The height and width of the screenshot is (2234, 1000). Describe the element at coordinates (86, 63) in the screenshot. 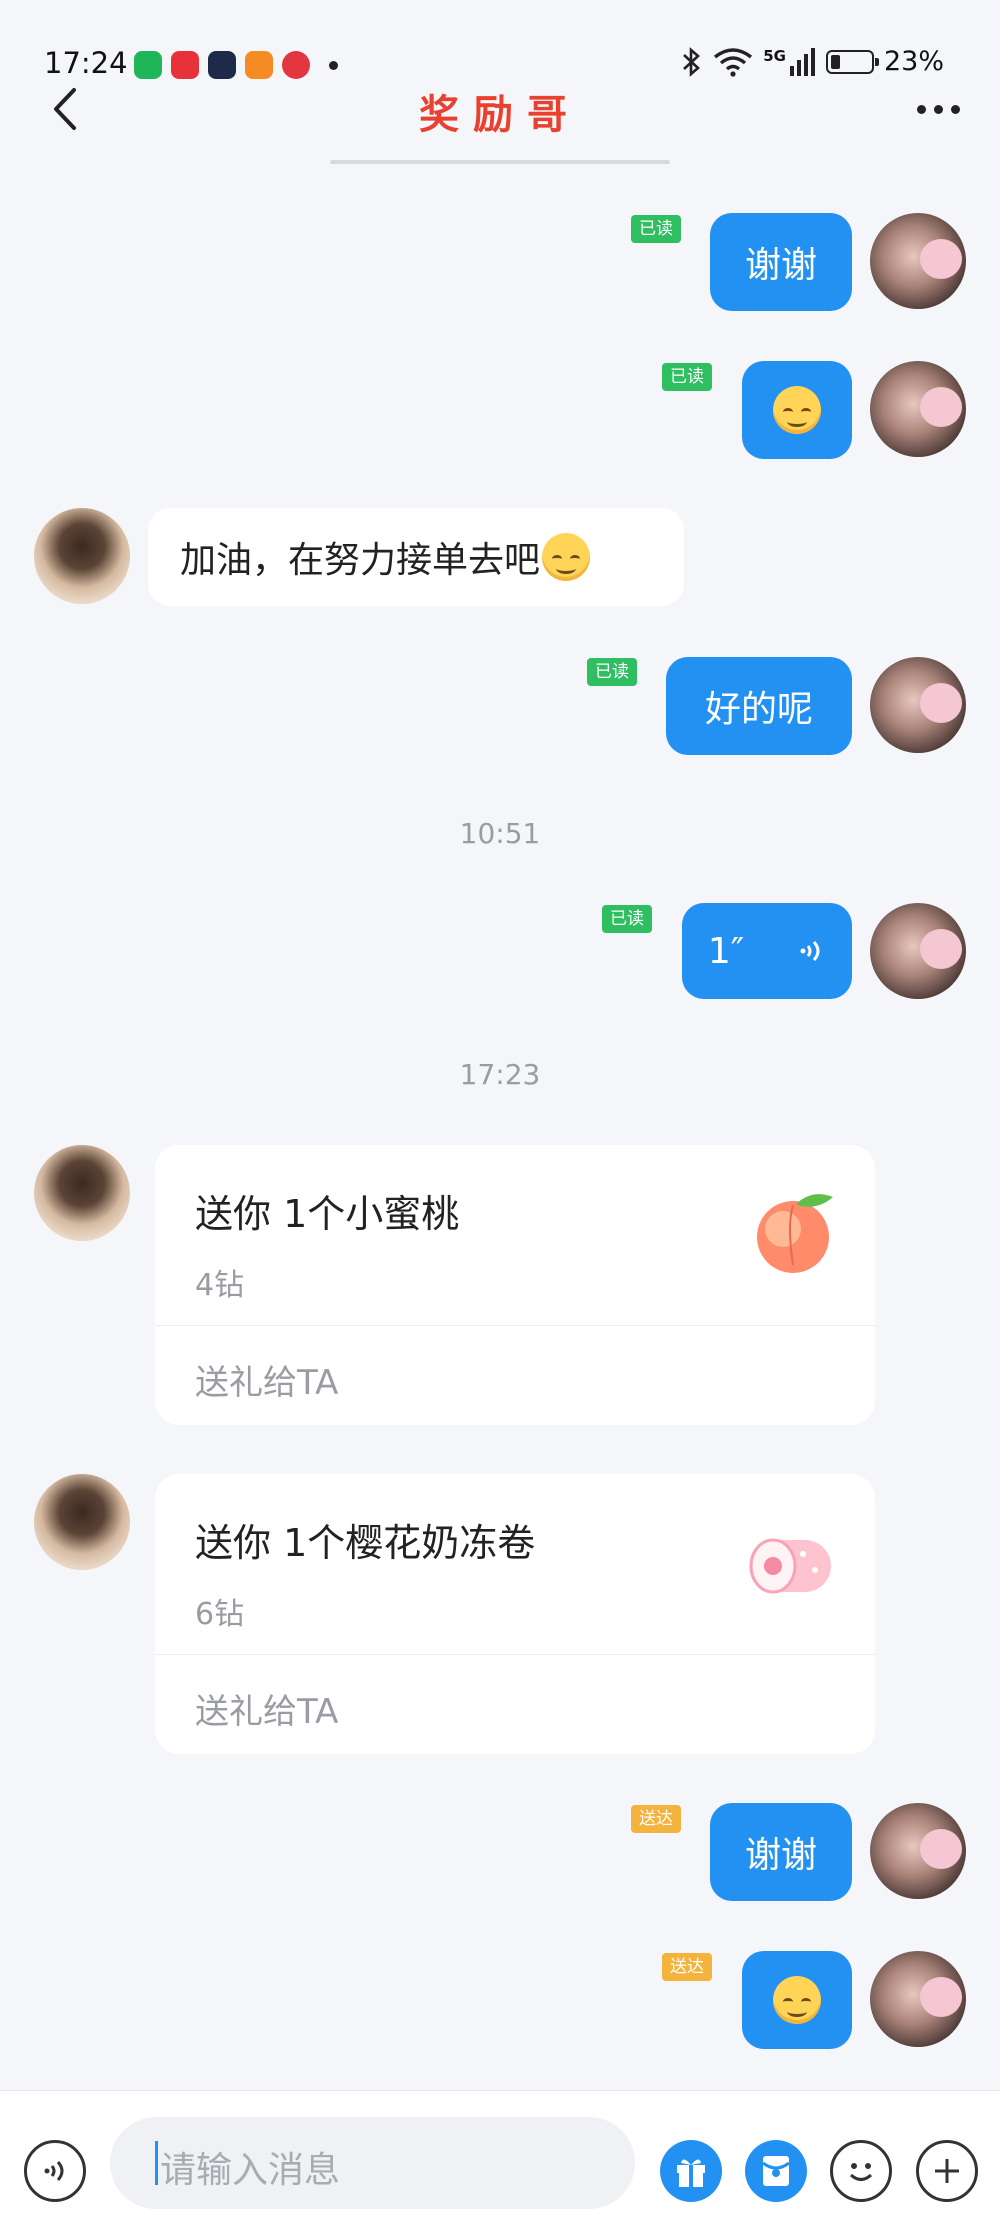

I see `status-time: 17:24` at that location.